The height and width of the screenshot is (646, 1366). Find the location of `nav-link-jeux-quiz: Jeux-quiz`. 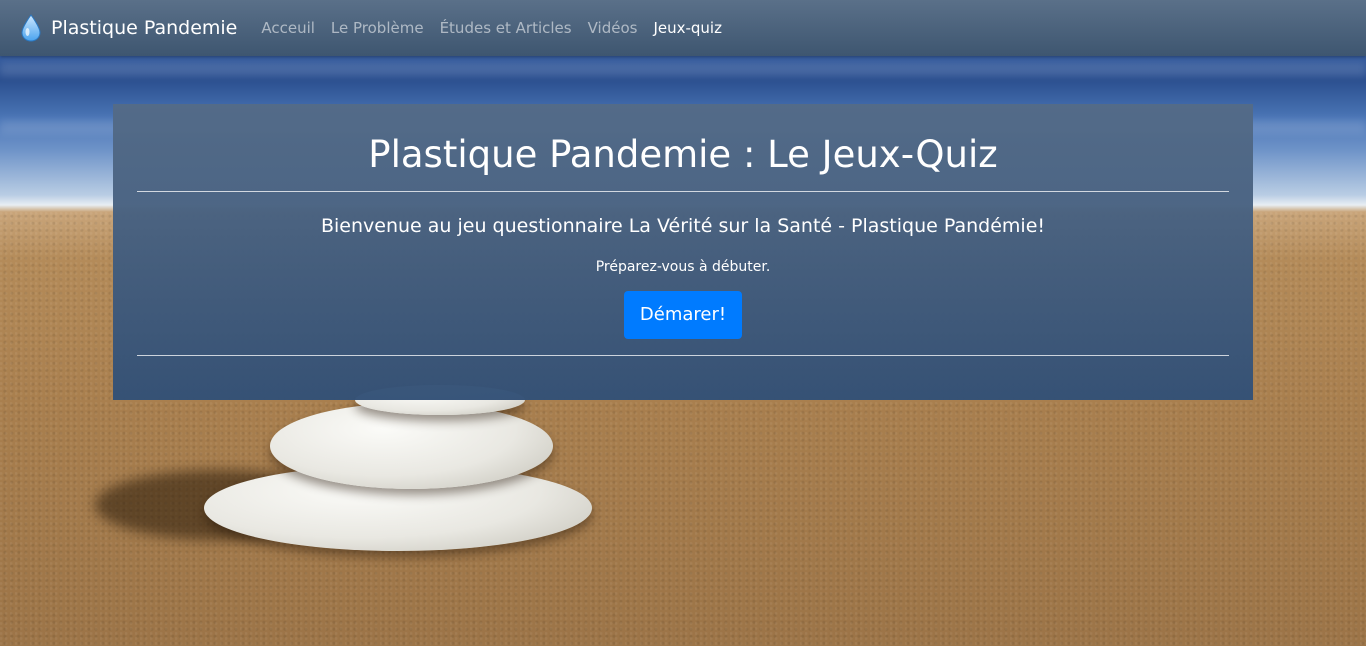

nav-link-jeux-quiz: Jeux-quiz is located at coordinates (687, 28).